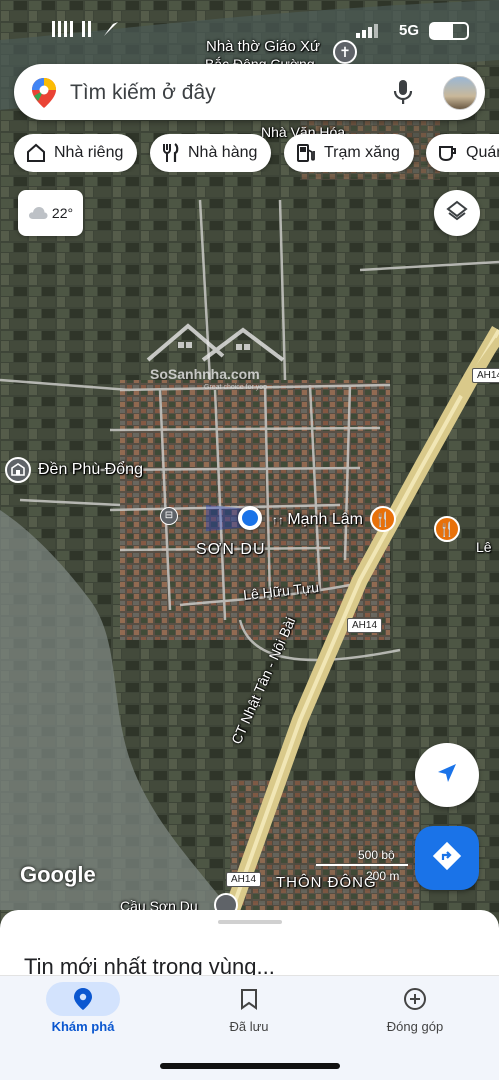 The width and height of the screenshot is (499, 1080). Describe the element at coordinates (244, 879) in the screenshot. I see `road-shield-3: AH14` at that location.